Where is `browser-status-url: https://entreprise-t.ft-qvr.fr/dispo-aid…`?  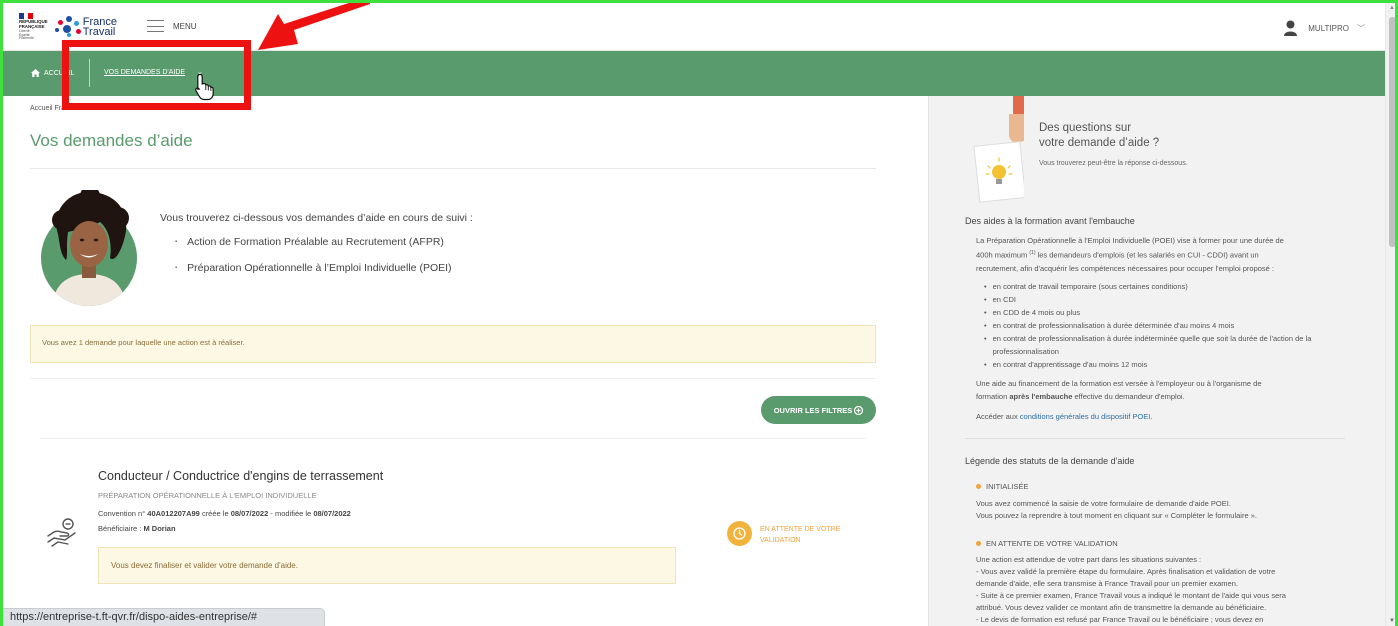
browser-status-url: https://entreprise-t.ft-qvr.fr/dispo-aid… is located at coordinates (164, 617).